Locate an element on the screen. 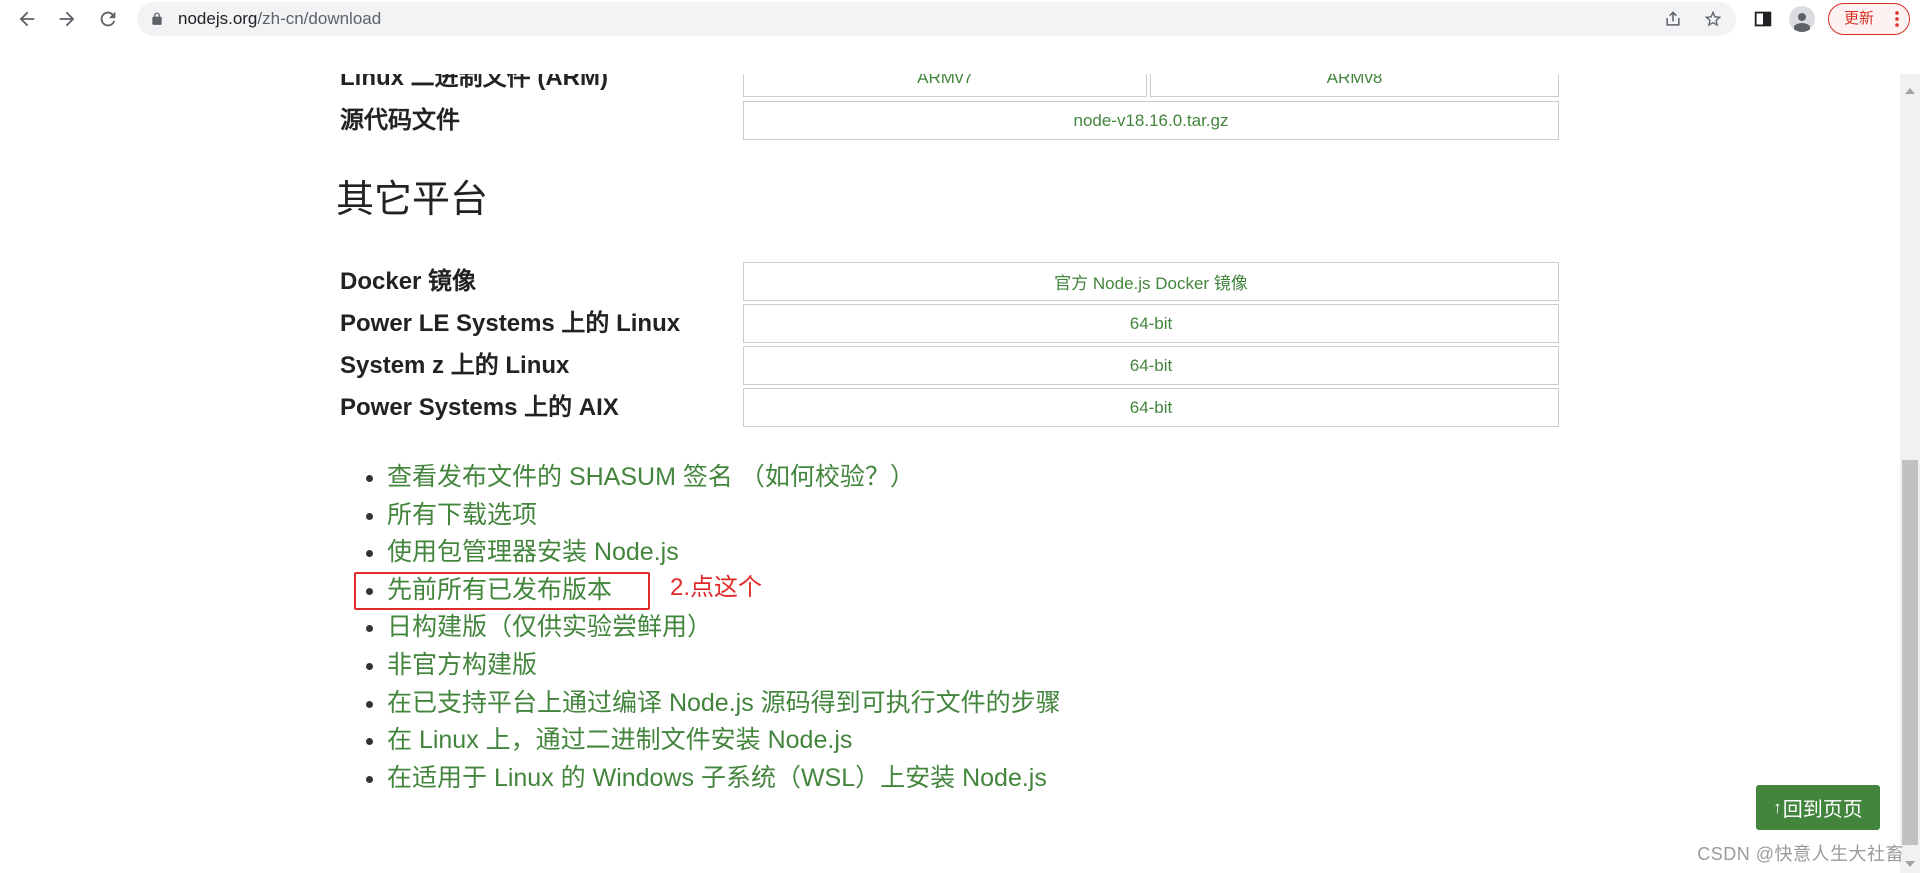 The height and width of the screenshot is (873, 1920). list-item: 在适用于 Linux 的 Windows 子系统（WSL）上安装 Node.js is located at coordinates (724, 779).